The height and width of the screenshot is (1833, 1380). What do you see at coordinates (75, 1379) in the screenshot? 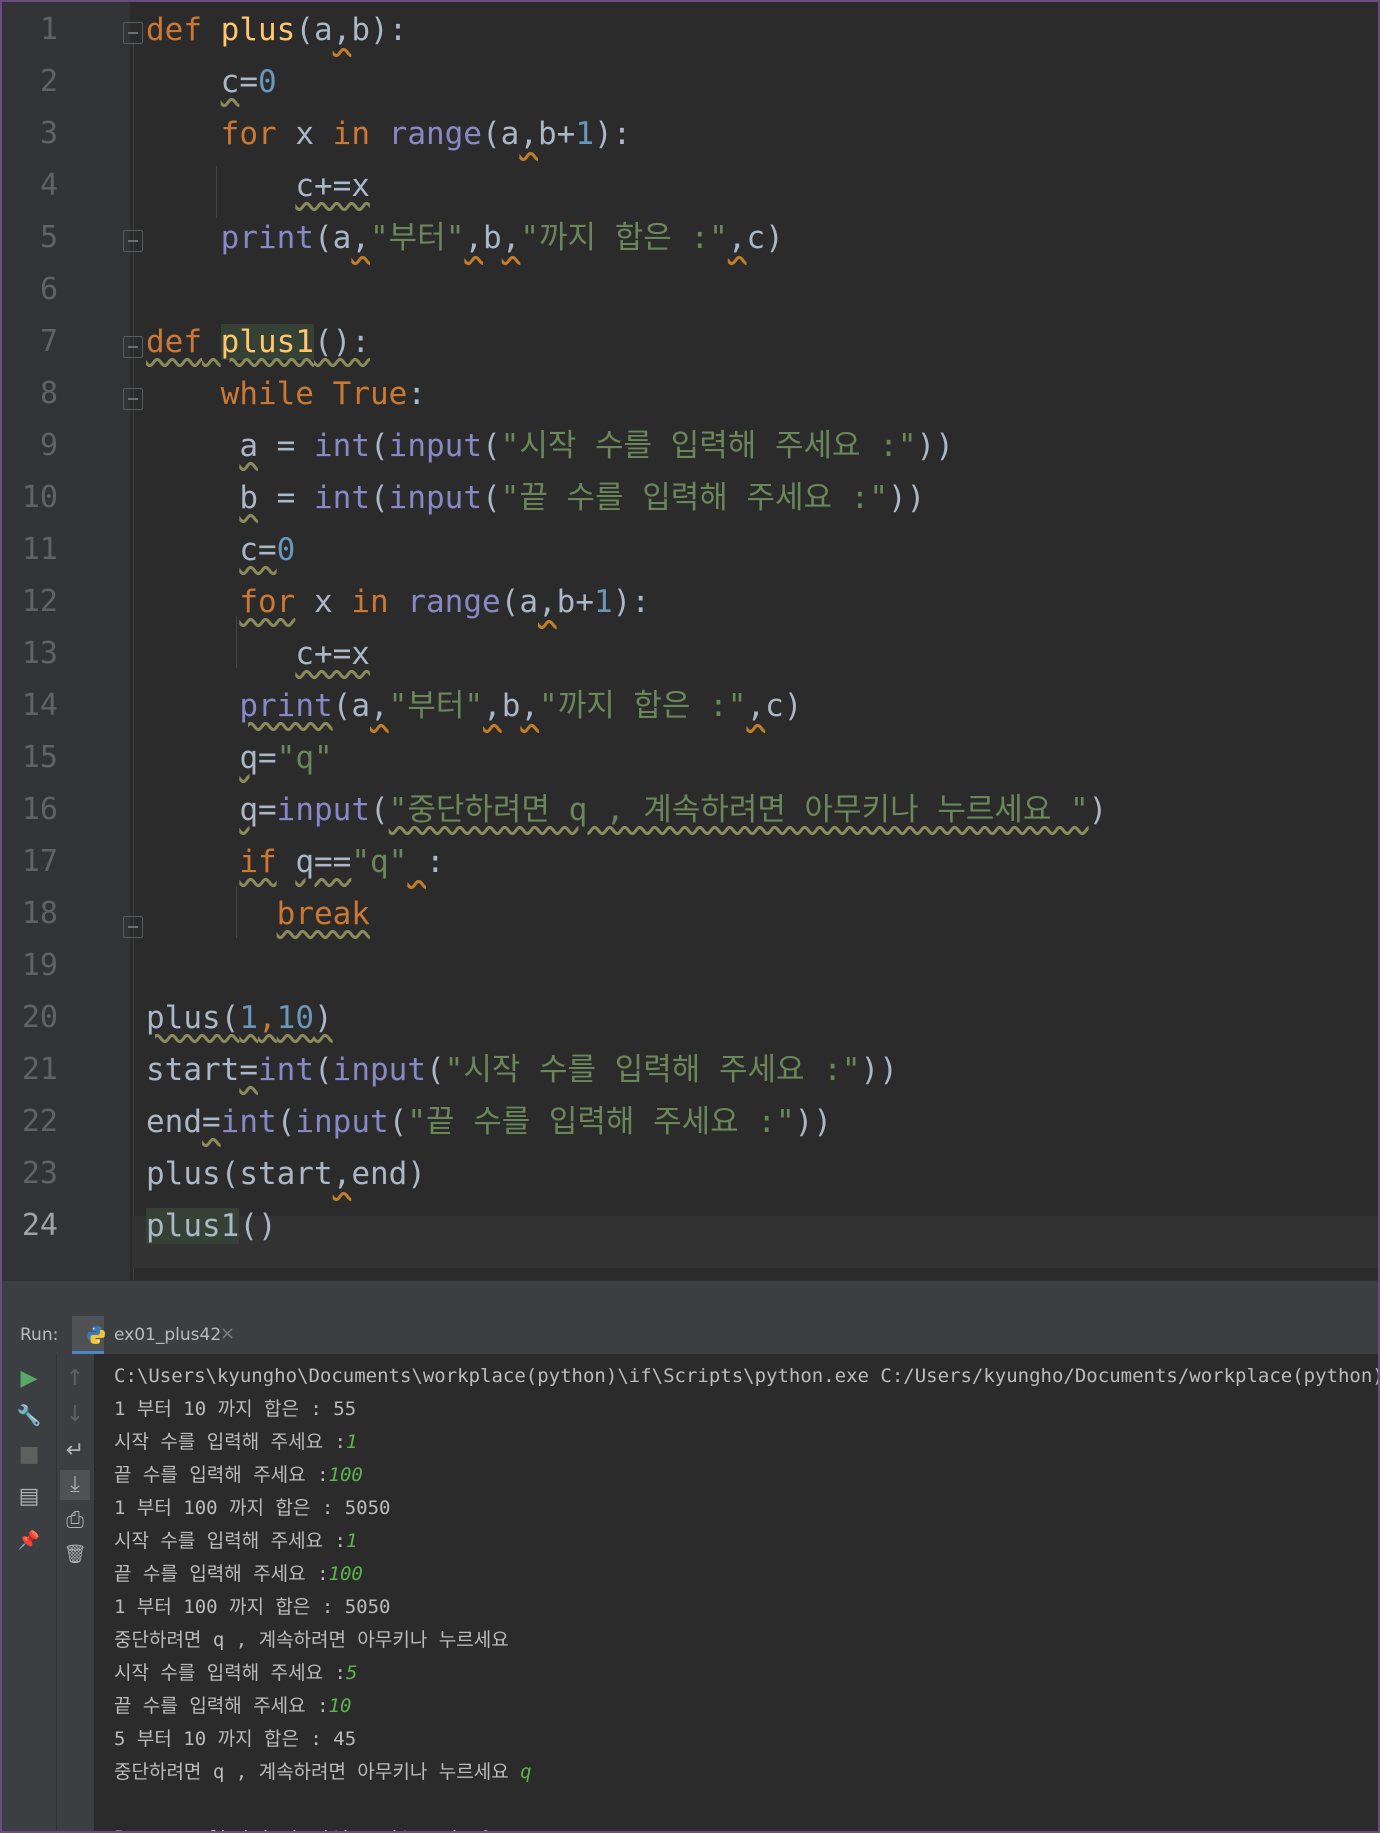
I see `scroll-up-icon: ↑` at bounding box center [75, 1379].